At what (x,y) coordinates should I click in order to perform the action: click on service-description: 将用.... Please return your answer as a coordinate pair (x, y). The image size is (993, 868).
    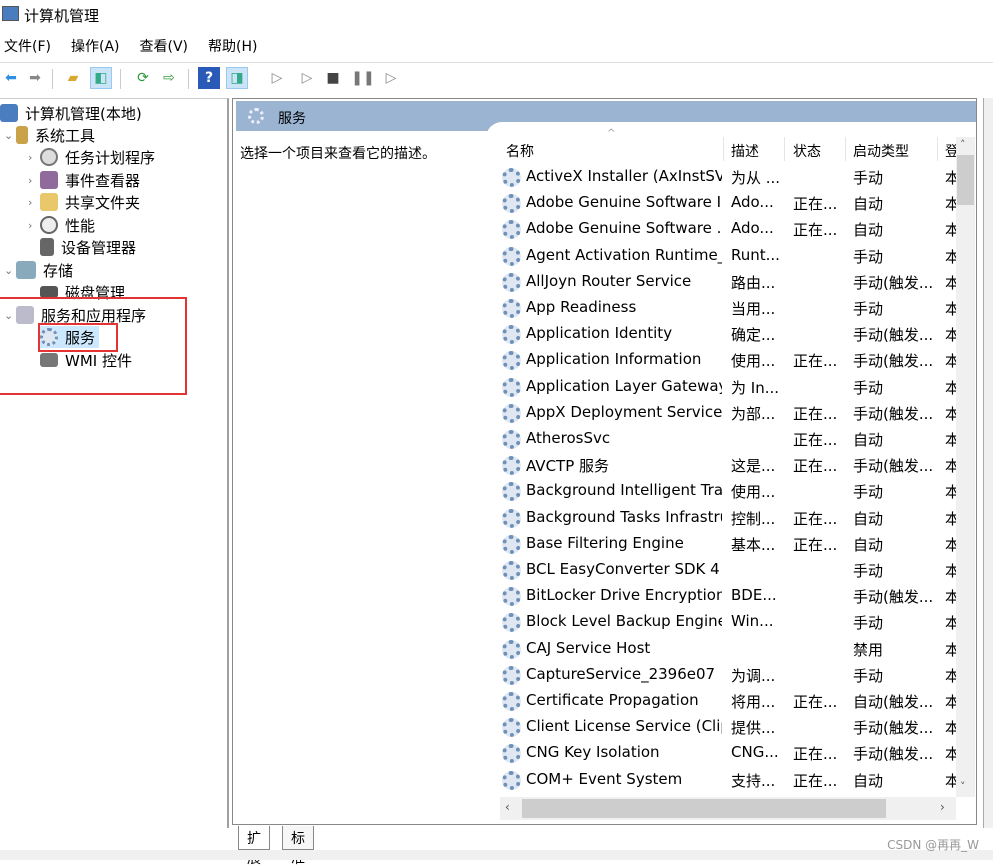
    Looking at the image, I should click on (753, 702).